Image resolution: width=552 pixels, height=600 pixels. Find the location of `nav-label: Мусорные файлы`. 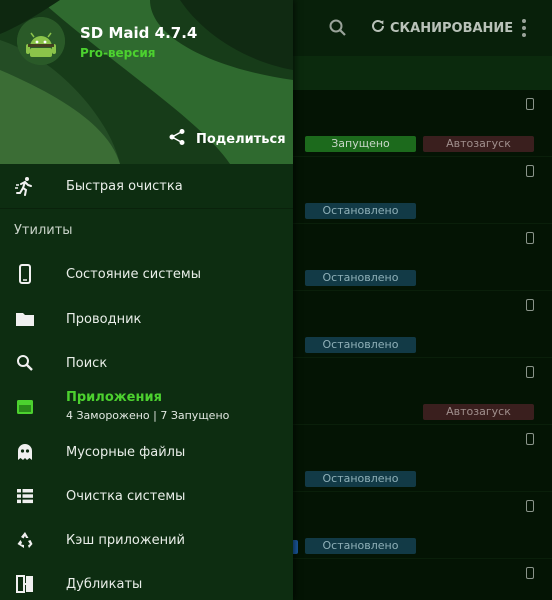

nav-label: Мусорные файлы is located at coordinates (126, 452).